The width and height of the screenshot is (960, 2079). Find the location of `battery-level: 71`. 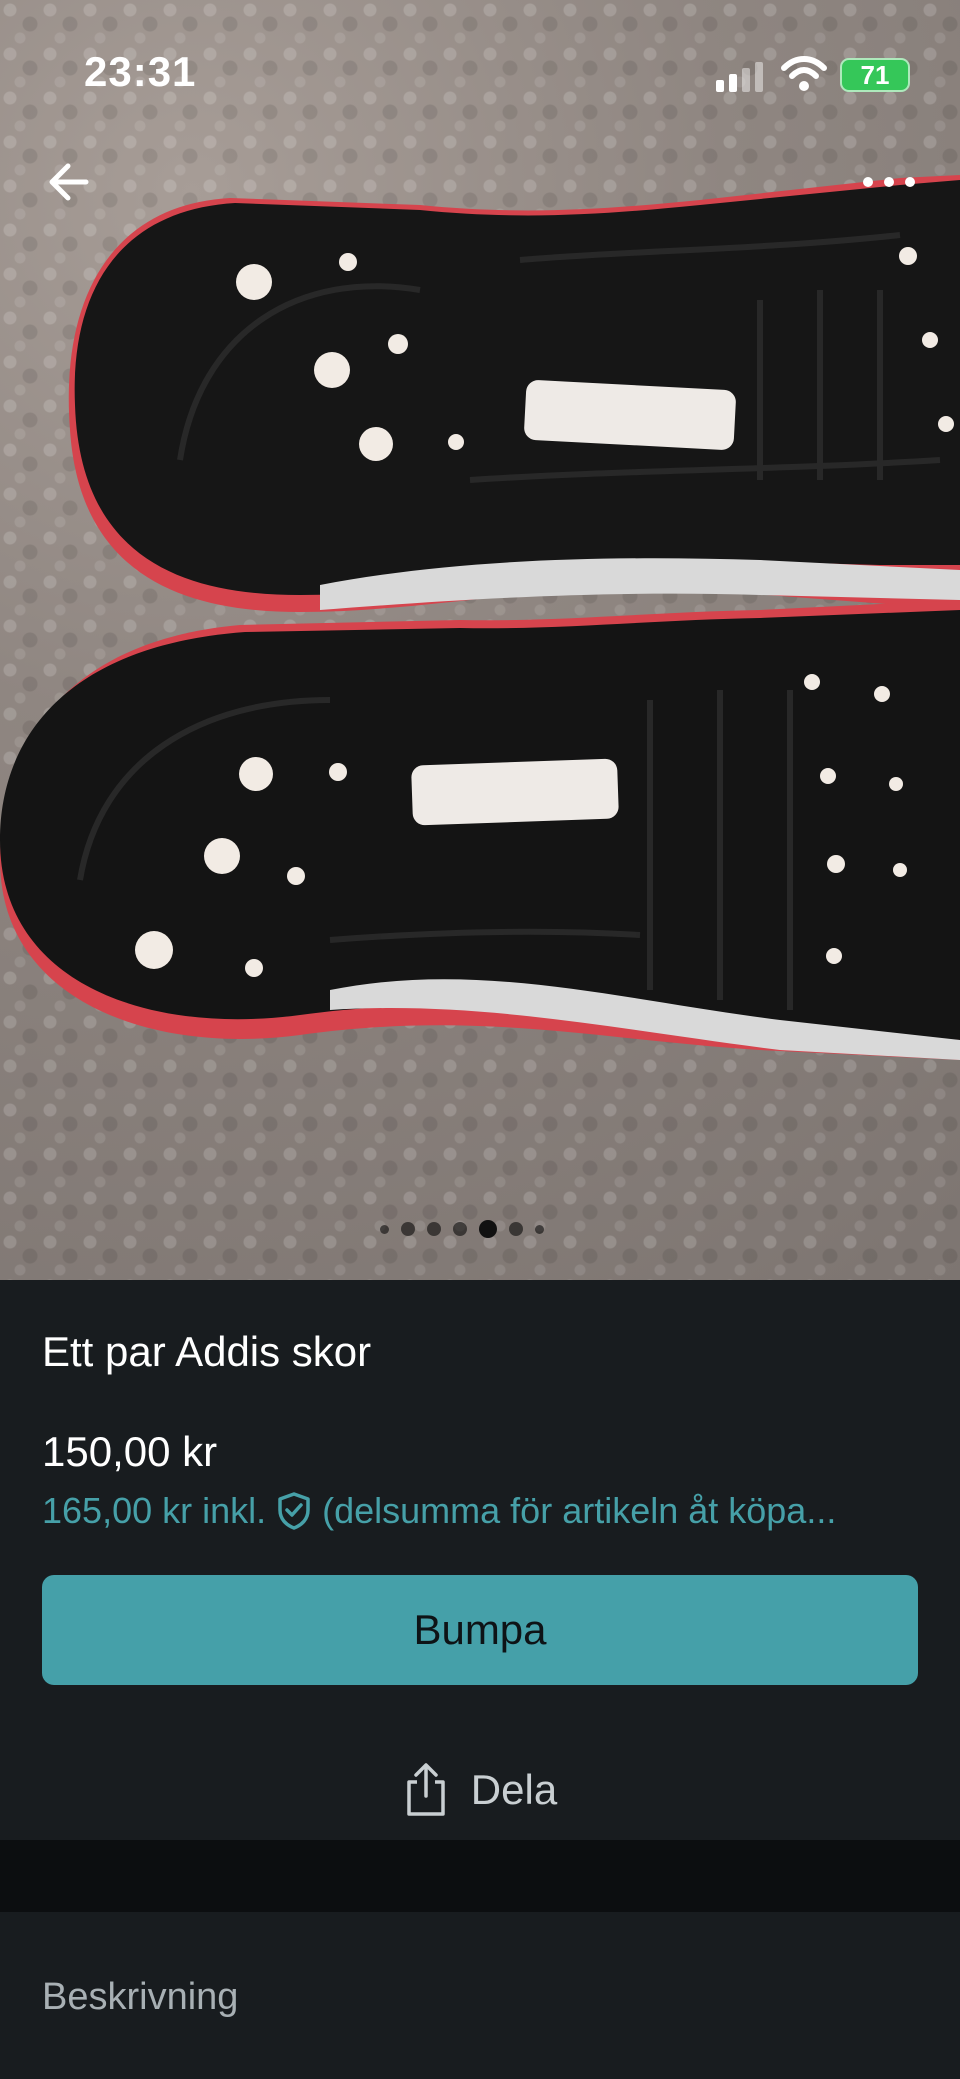

battery-level: 71 is located at coordinates (875, 74).